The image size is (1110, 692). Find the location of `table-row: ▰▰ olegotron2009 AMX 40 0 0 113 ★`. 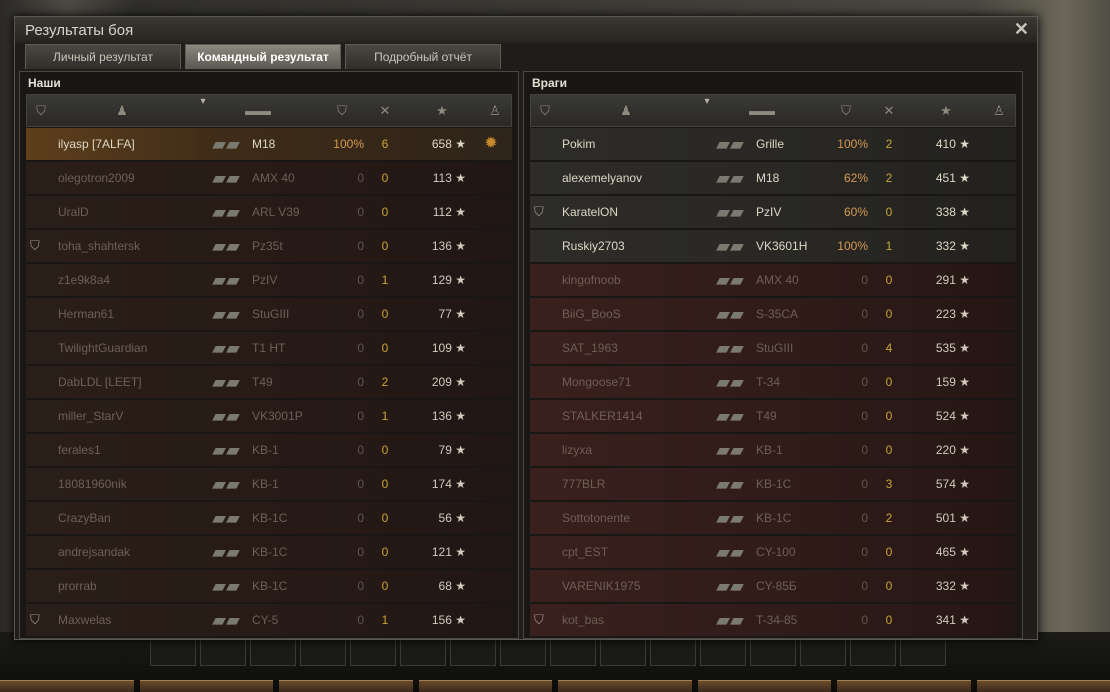

table-row: ▰▰ olegotron2009 AMX 40 0 0 113 ★ is located at coordinates (269, 178).